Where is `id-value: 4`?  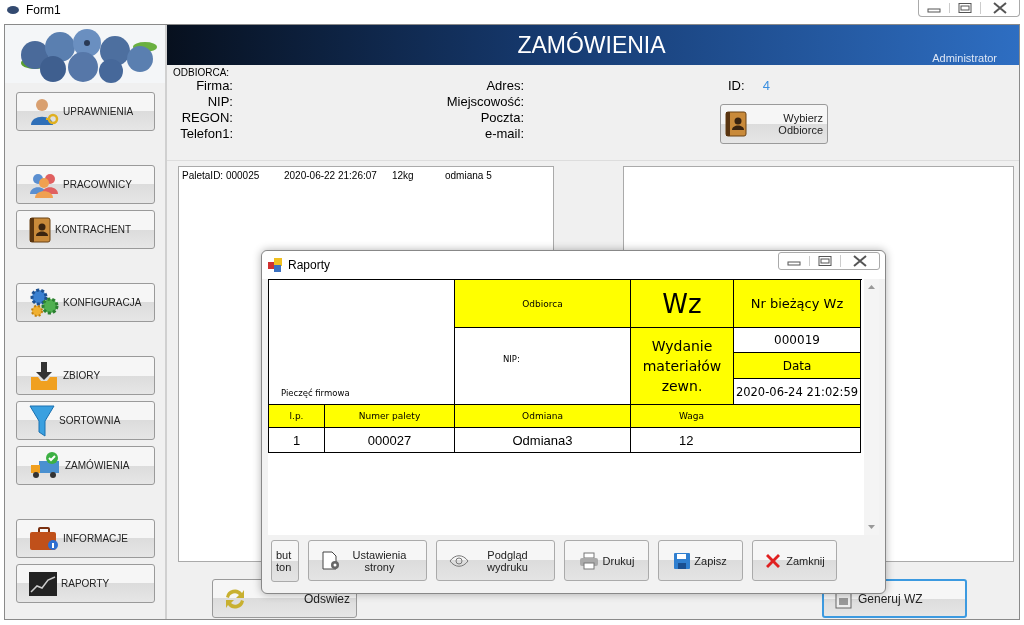
id-value: 4 is located at coordinates (766, 86).